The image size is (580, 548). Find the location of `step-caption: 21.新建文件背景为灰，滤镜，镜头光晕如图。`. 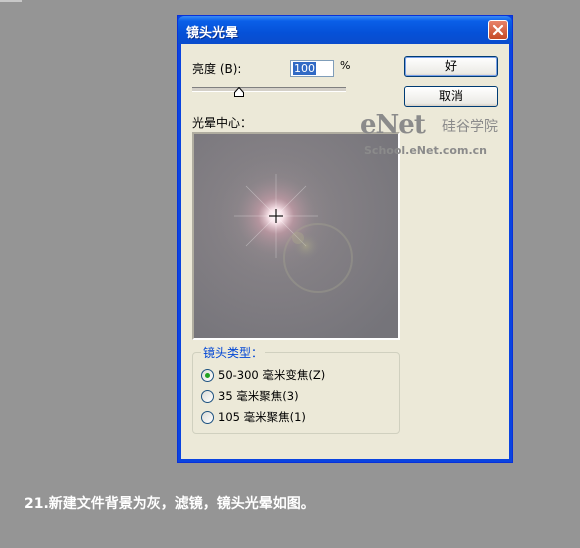

step-caption: 21.新建文件背景为灰，滤镜，镜头光晕如图。 is located at coordinates (169, 504).